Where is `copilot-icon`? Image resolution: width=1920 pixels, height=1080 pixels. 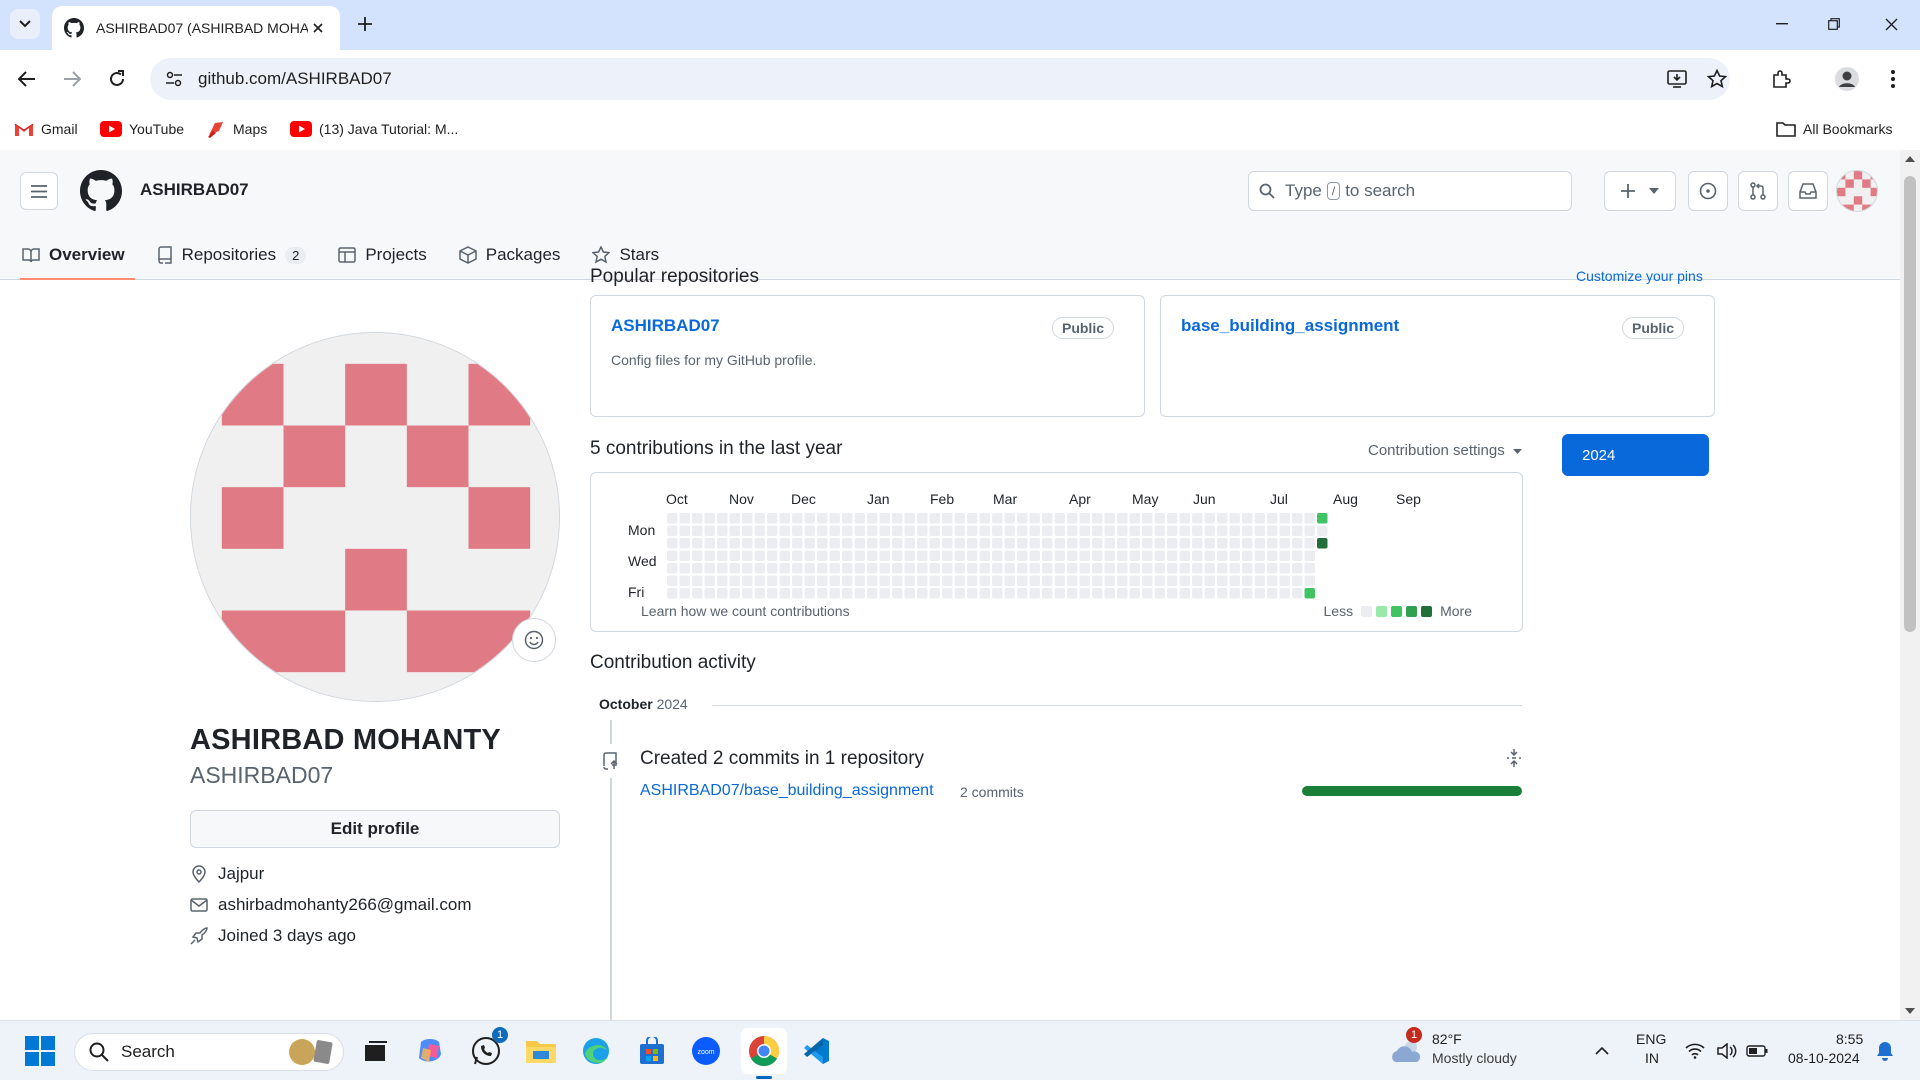 copilot-icon is located at coordinates (430, 1051).